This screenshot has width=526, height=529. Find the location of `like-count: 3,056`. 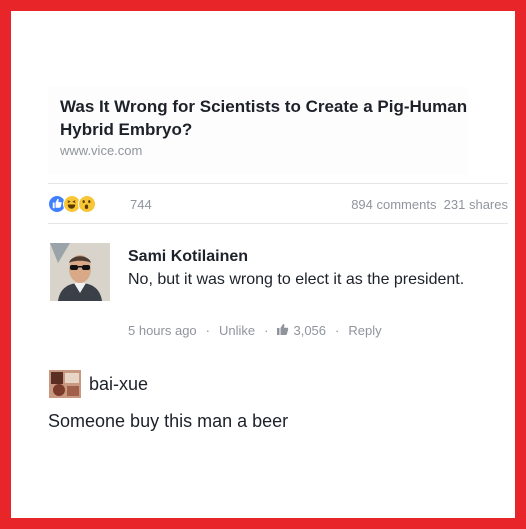

like-count: 3,056 is located at coordinates (309, 330).